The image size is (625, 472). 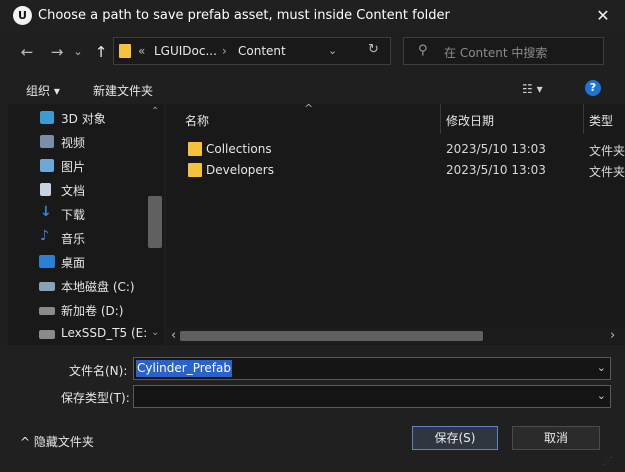 What do you see at coordinates (95, 398) in the screenshot?
I see `filetype-label: 保存类型(T):` at bounding box center [95, 398].